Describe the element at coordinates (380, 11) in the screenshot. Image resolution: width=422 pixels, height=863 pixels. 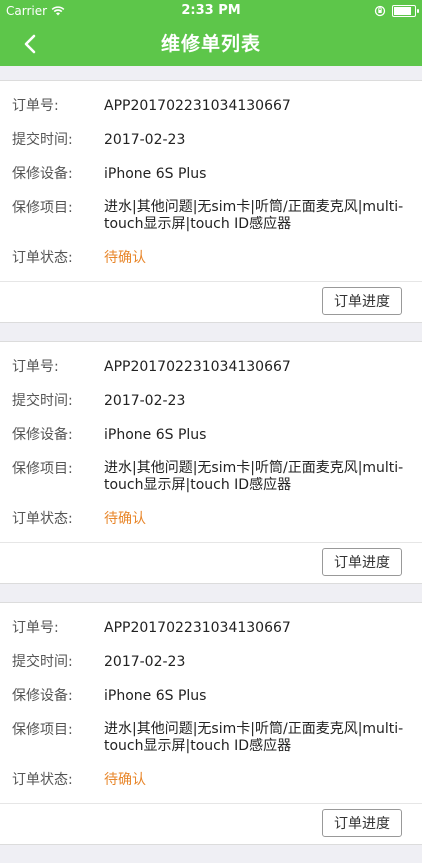
I see `orientation-lock-icon` at that location.